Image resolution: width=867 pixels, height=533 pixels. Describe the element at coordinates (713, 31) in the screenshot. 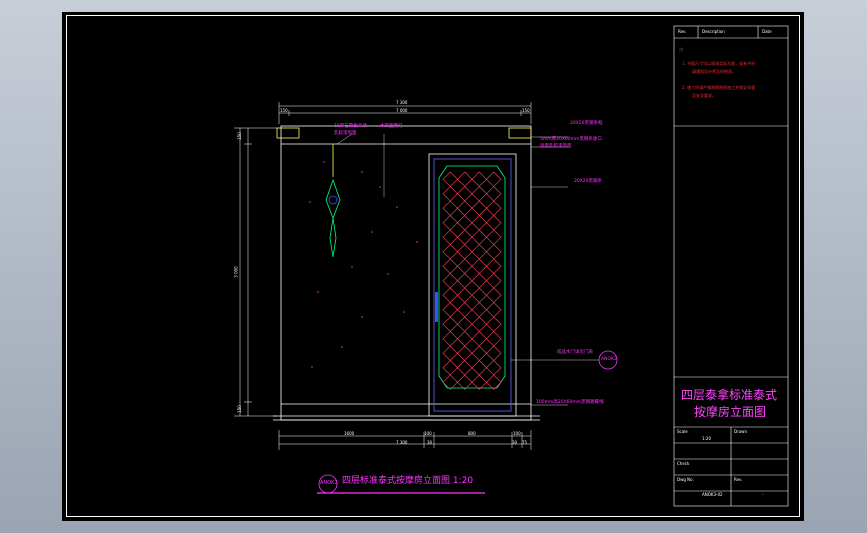

I see `tb-header-desc: Description` at that location.